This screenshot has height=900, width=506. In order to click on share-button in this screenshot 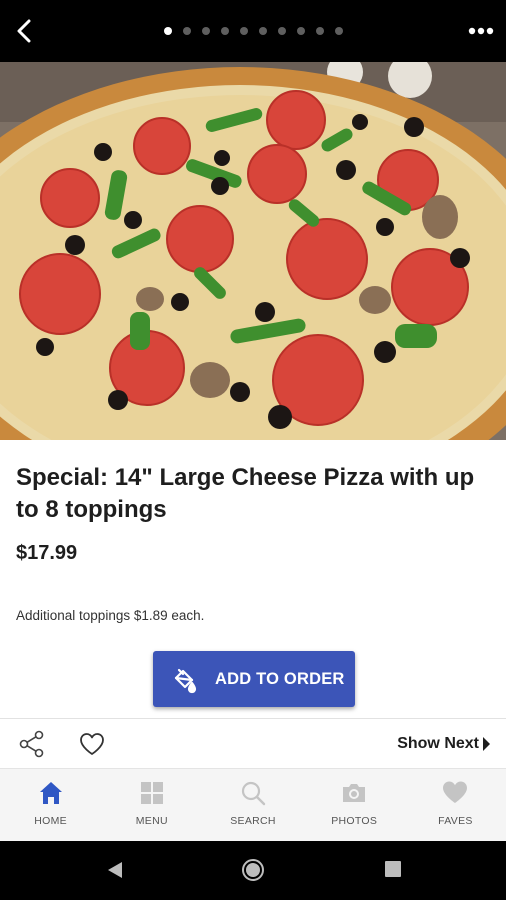, I will do `click(32, 744)`.